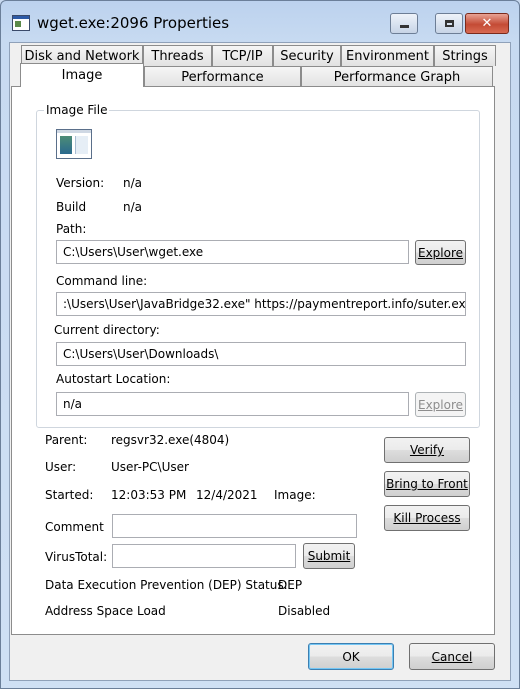 Image resolution: width=520 pixels, height=689 pixels. Describe the element at coordinates (102, 281) in the screenshot. I see `command-line-label: Command line:` at that location.